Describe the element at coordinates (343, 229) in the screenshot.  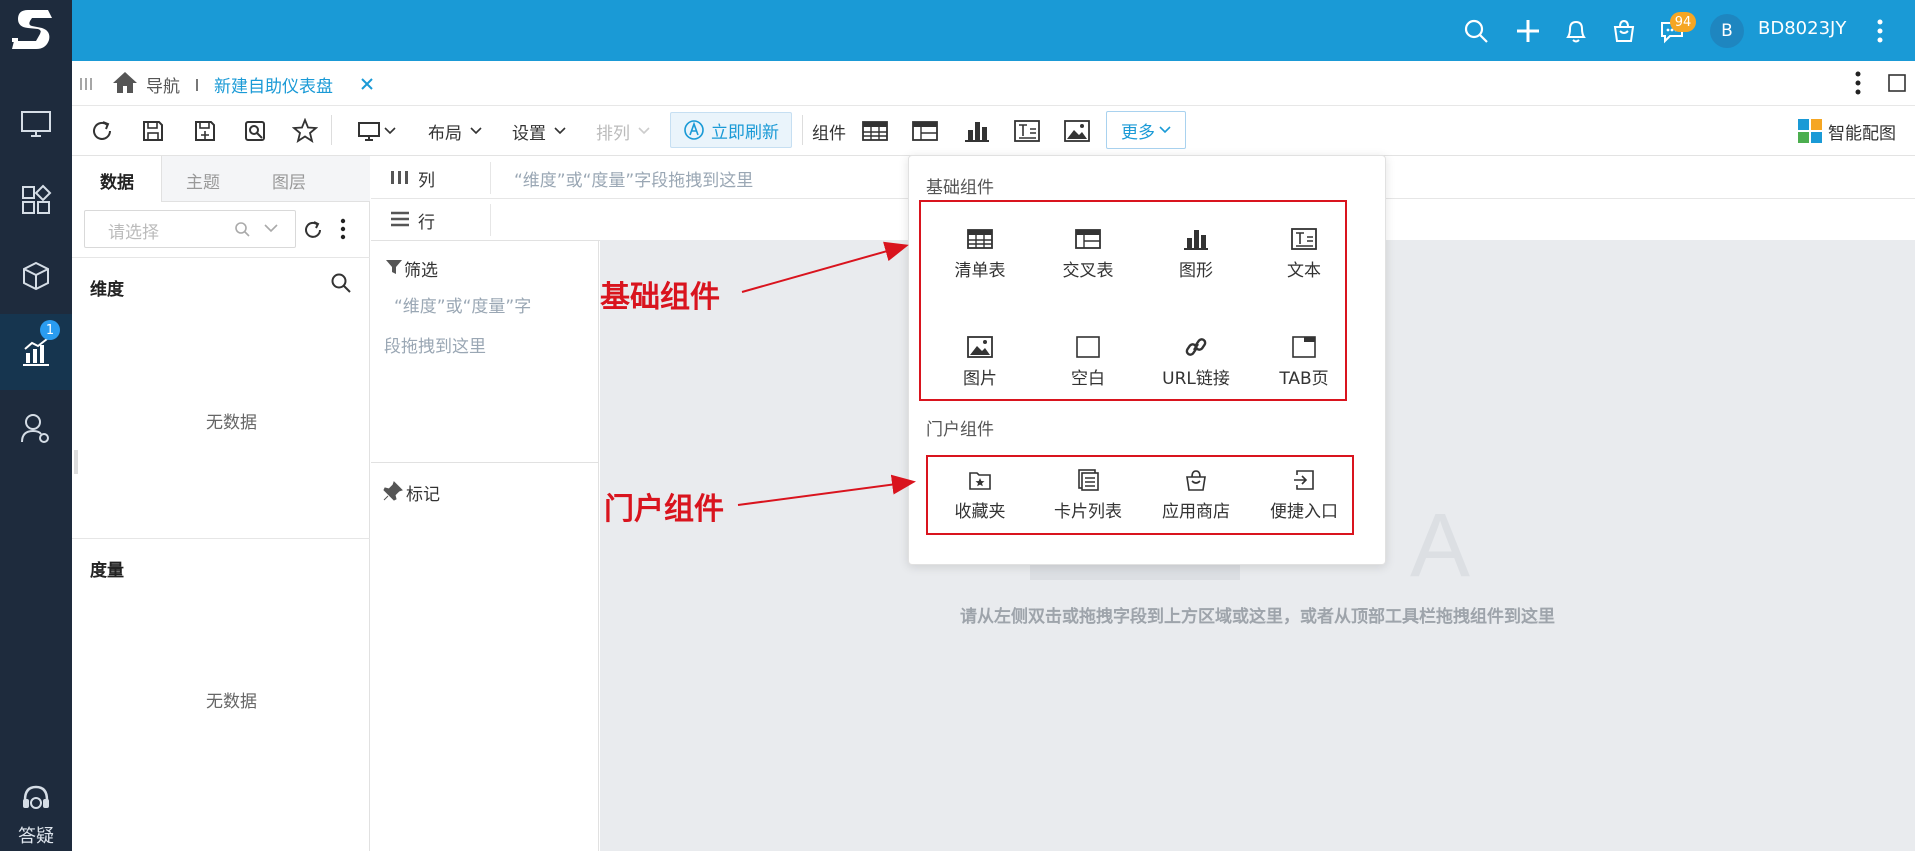
I see `dataset-menu-button` at that location.